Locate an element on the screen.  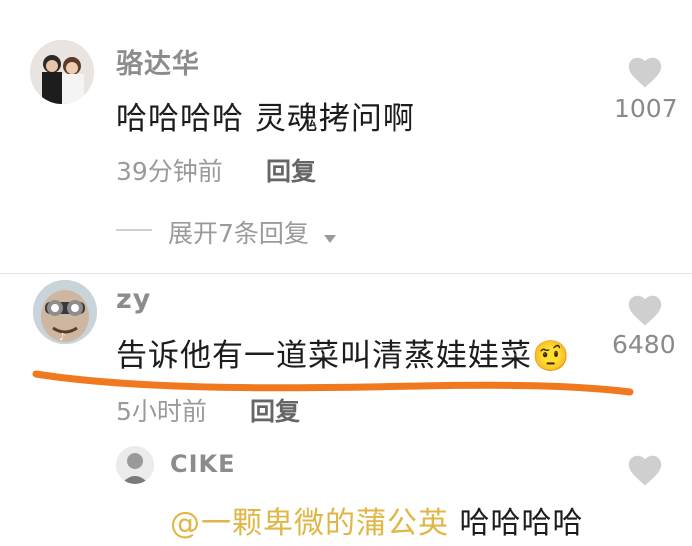
like-button is located at coordinates (645, 470).